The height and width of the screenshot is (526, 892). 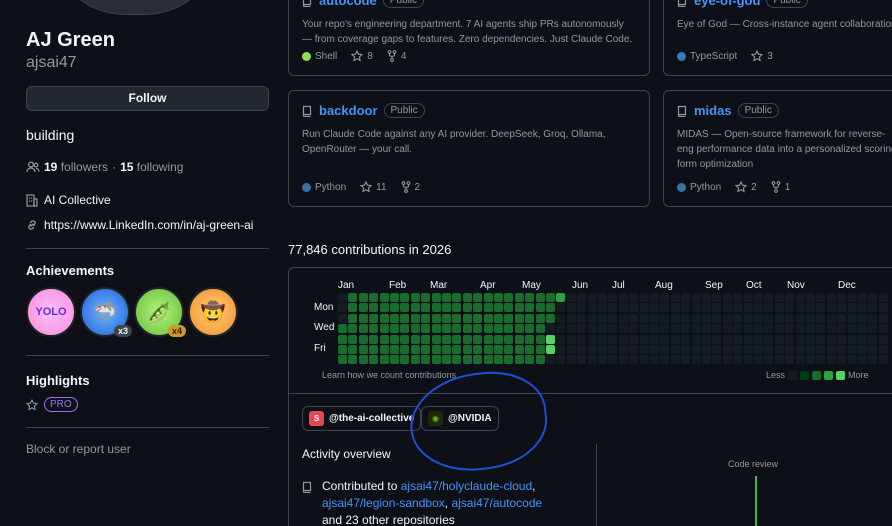 I want to click on repo-forks: 4, so click(x=396, y=56).